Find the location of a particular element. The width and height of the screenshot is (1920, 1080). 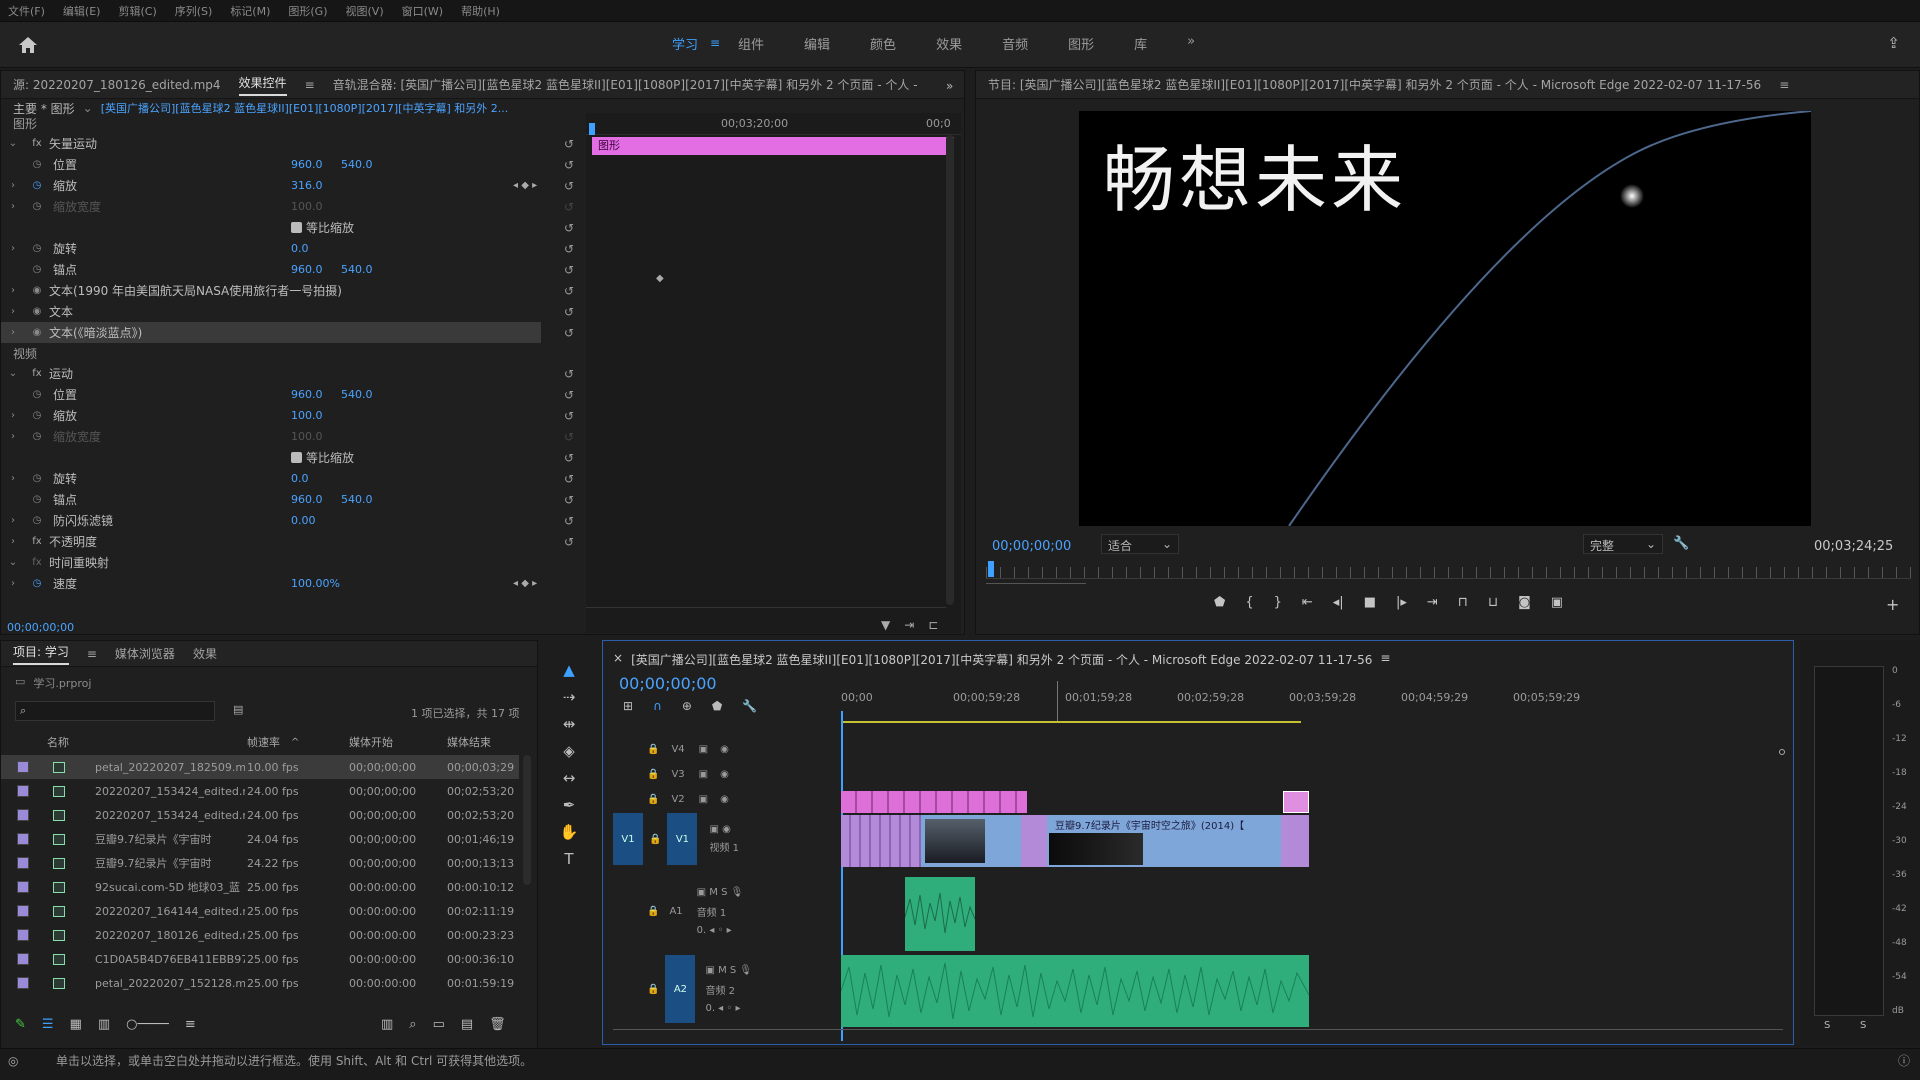

add-marker-icon: ⬟ is located at coordinates (717, 706).